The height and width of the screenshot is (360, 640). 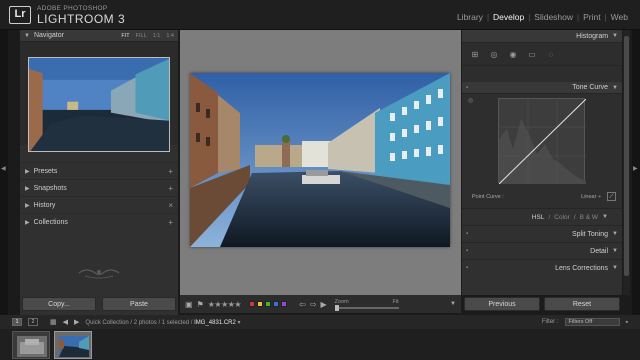 I want to click on tab-black-white: B & W, so click(x=589, y=217).